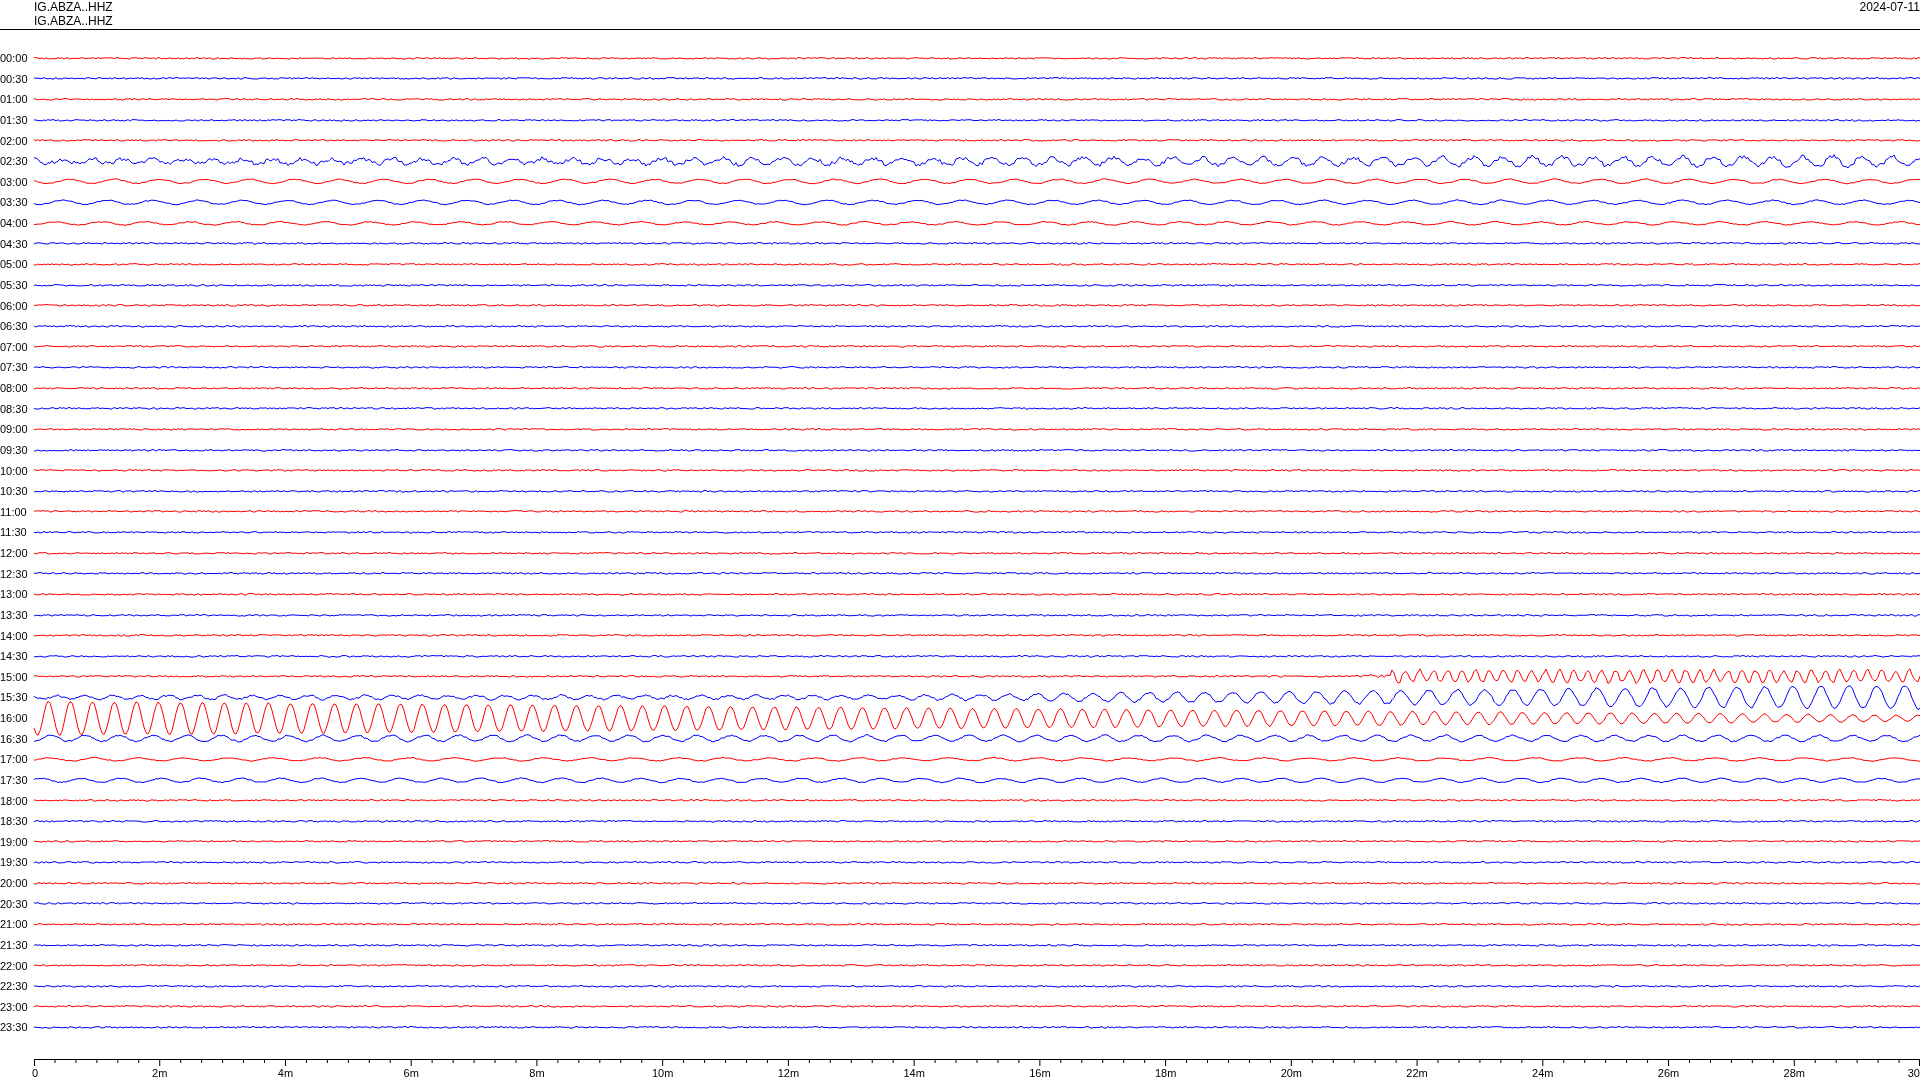 The image size is (1920, 1080). What do you see at coordinates (1913, 1073) in the screenshot?
I see `tick-label: 30` at bounding box center [1913, 1073].